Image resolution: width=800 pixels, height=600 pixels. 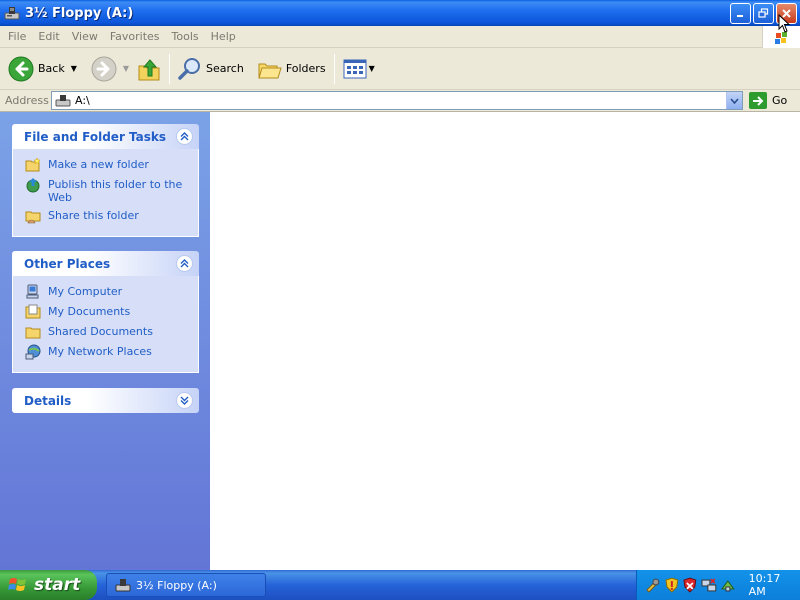 I want to click on address-dropdown-button, so click(x=734, y=100).